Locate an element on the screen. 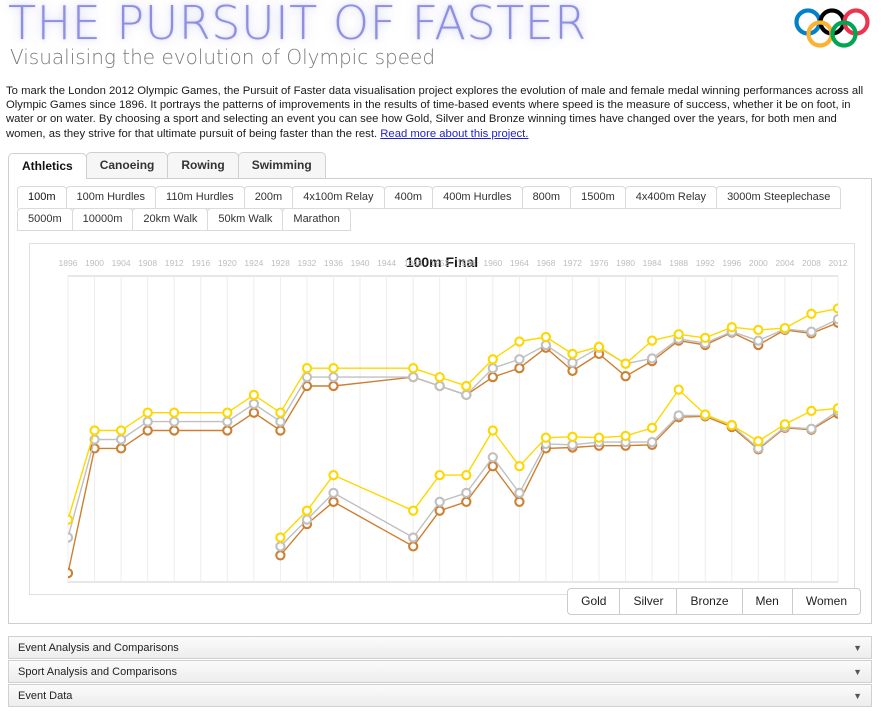  event-tab-100m-hurdles: 100m Hurdles is located at coordinates (111, 197).